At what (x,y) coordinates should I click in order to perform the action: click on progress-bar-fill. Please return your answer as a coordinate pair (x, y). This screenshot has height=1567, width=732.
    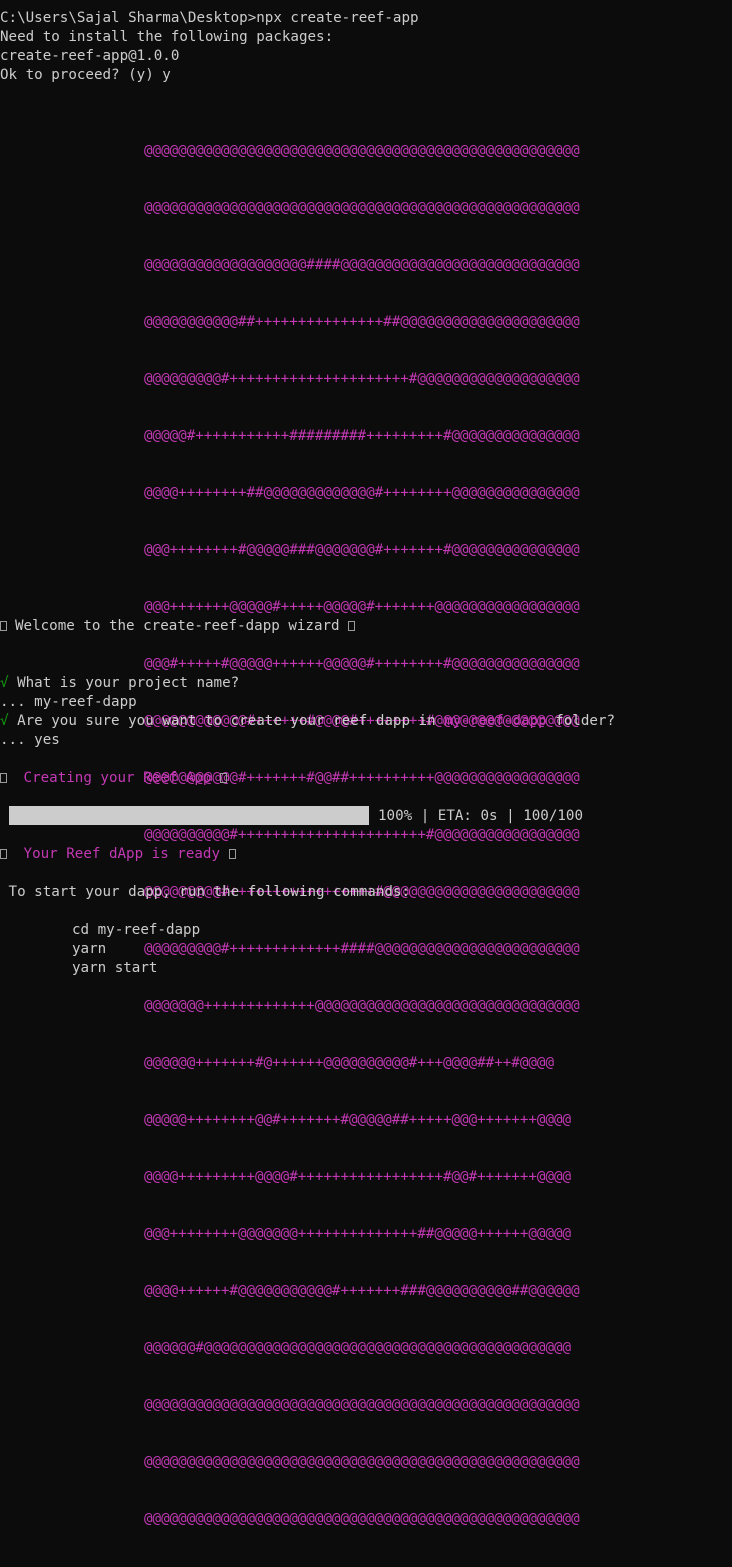
    Looking at the image, I should click on (189, 815).